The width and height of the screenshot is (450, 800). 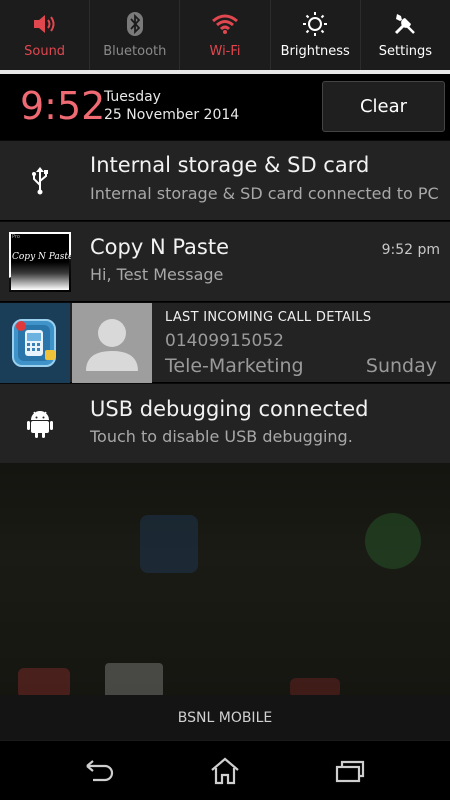 What do you see at coordinates (40, 181) in the screenshot?
I see `usb-icon` at bounding box center [40, 181].